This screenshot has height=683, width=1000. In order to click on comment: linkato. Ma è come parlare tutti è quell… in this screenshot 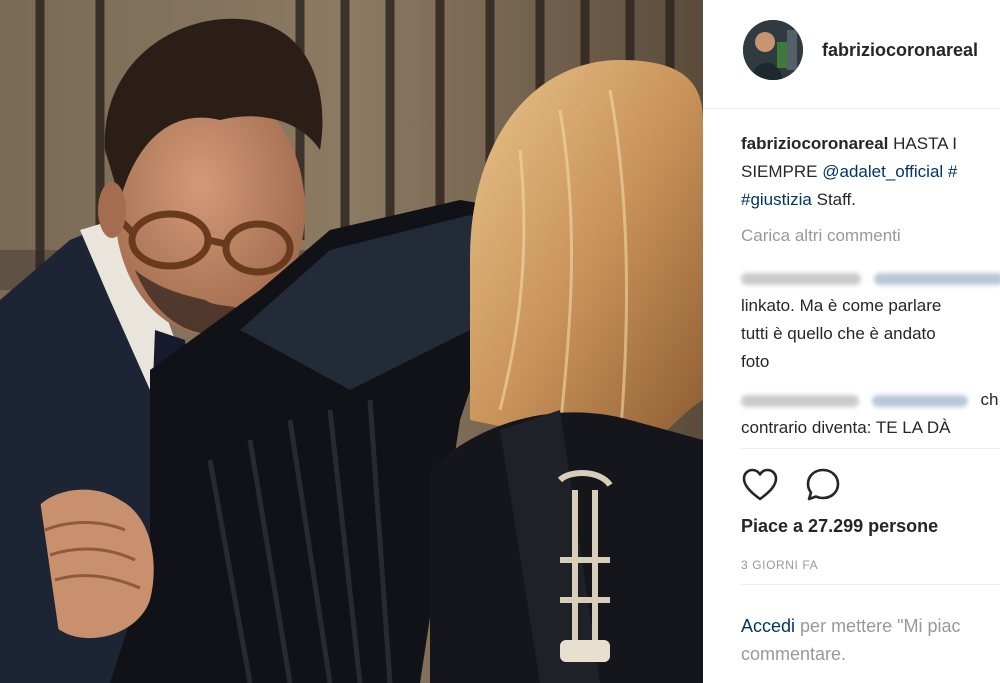, I will do `click(870, 320)`.